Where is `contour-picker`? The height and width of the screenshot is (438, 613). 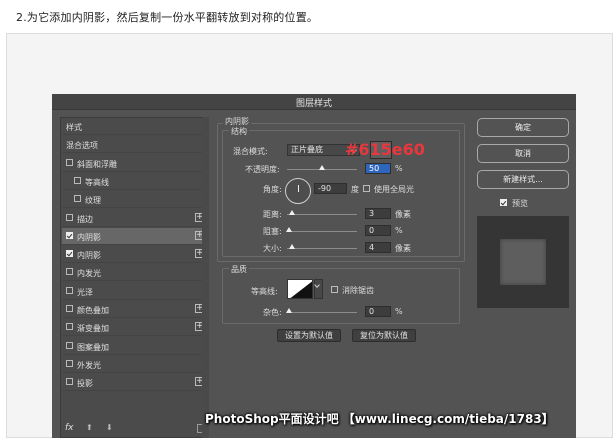 contour-picker is located at coordinates (300, 289).